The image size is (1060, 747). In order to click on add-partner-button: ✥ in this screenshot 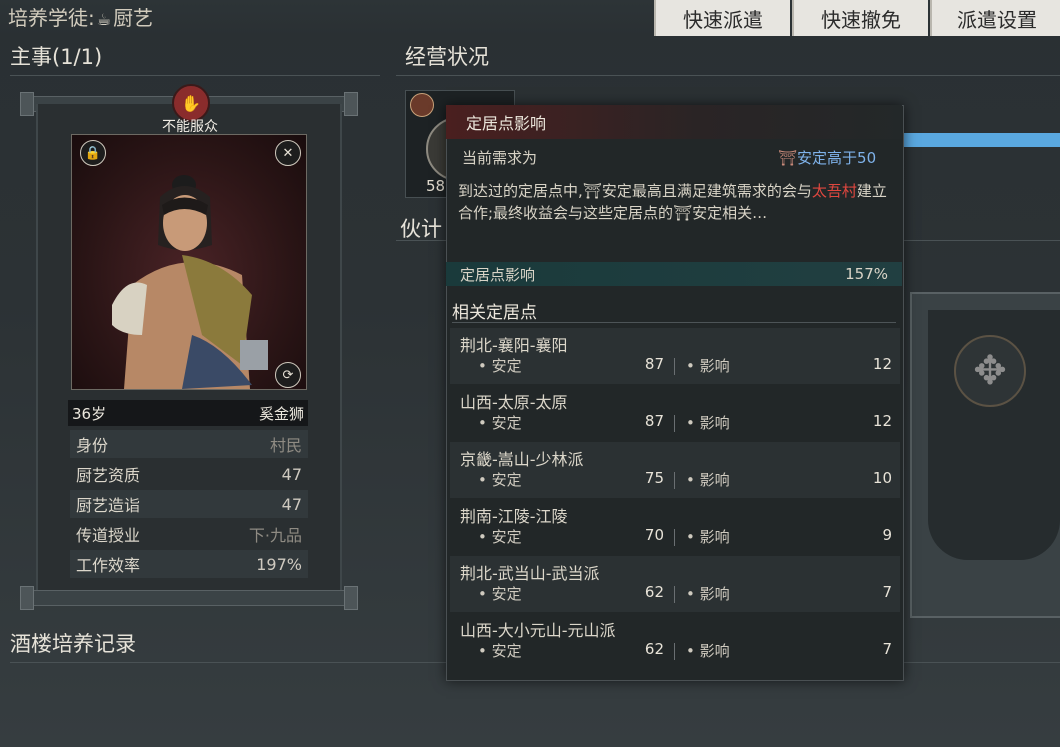, I will do `click(990, 371)`.